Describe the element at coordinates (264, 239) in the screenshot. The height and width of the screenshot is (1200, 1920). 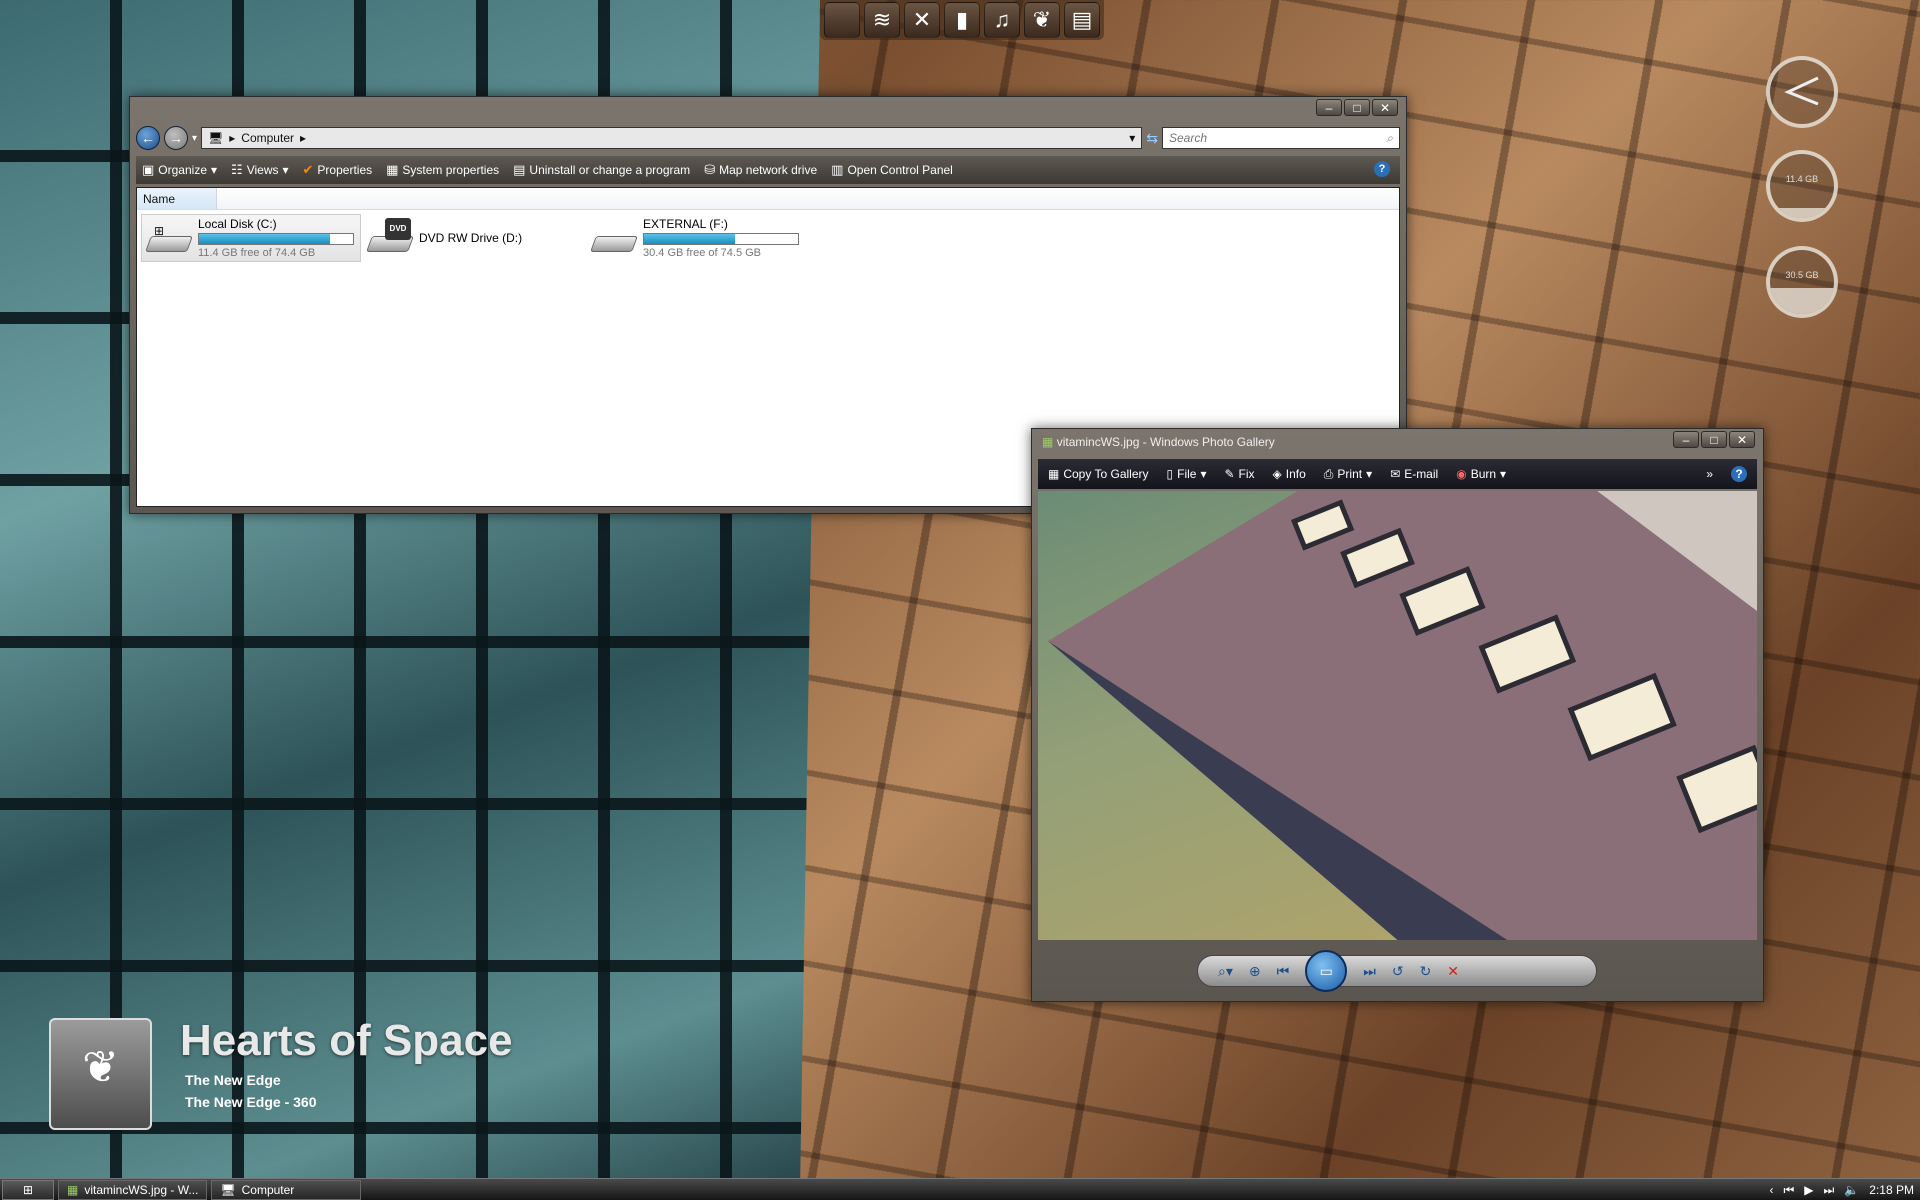
I see `drive-c-usage-fill` at that location.